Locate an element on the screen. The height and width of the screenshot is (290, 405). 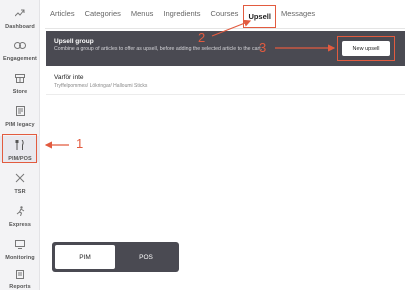
tab-articles: Articles is located at coordinates (62, 14).